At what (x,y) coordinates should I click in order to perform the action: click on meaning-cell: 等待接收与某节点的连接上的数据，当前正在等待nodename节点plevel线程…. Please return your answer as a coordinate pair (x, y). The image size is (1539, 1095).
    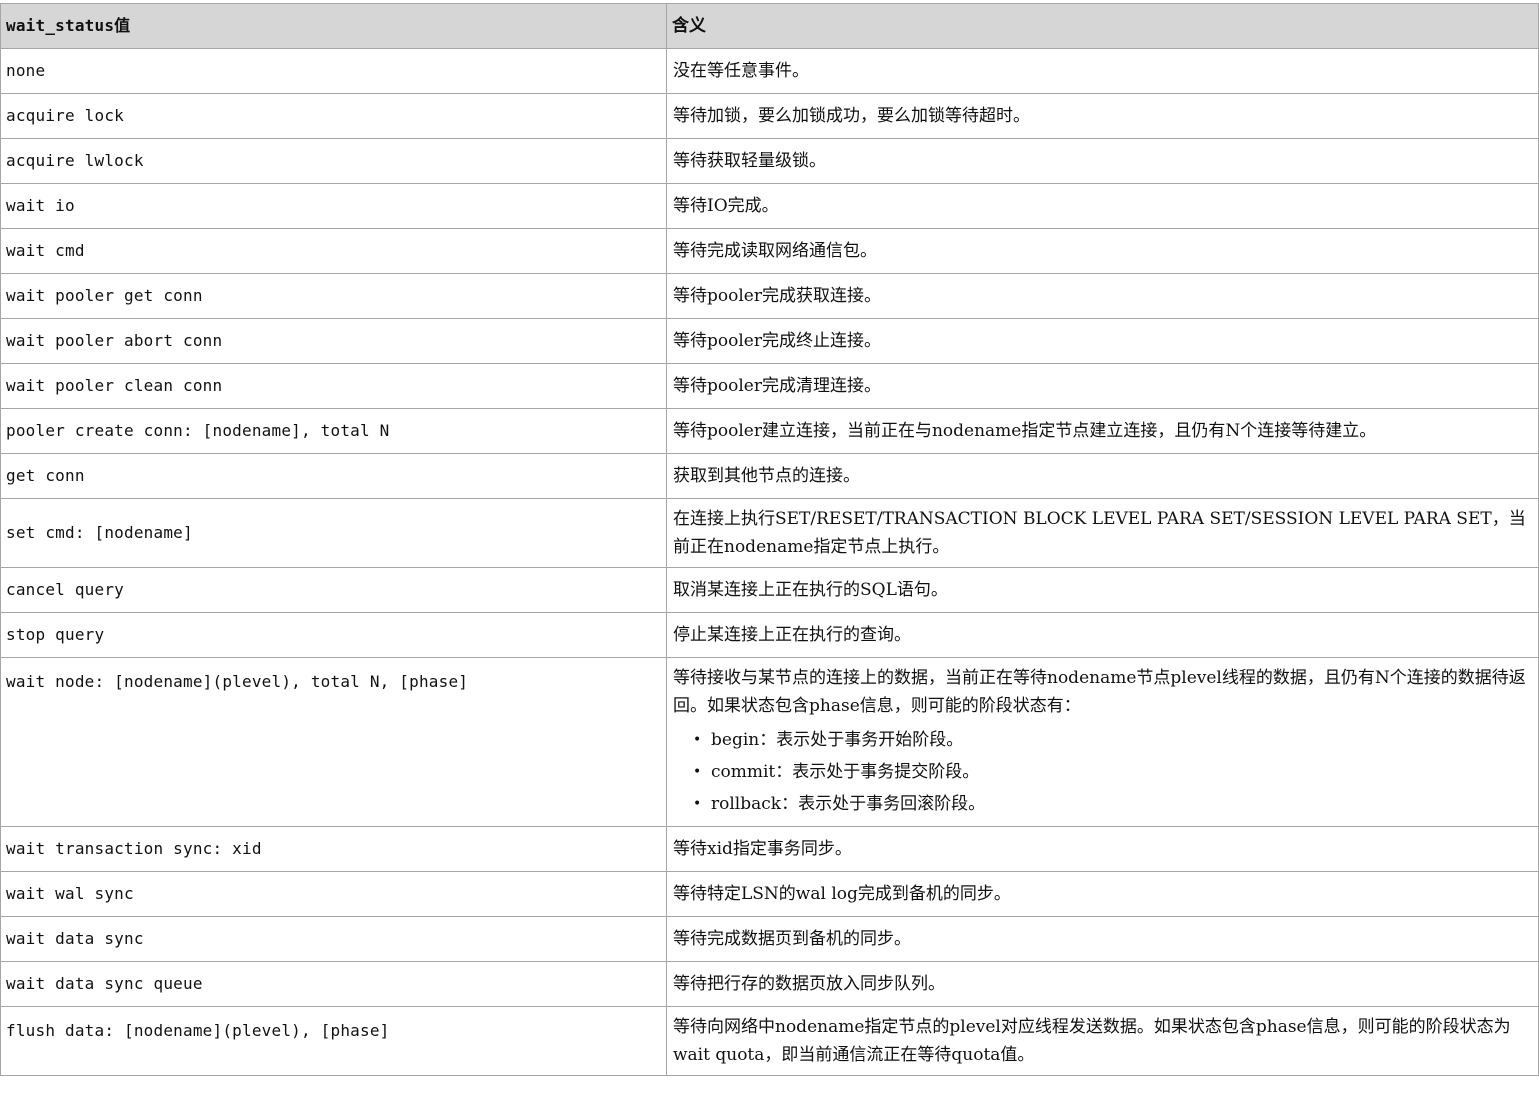
    Looking at the image, I should click on (1102, 742).